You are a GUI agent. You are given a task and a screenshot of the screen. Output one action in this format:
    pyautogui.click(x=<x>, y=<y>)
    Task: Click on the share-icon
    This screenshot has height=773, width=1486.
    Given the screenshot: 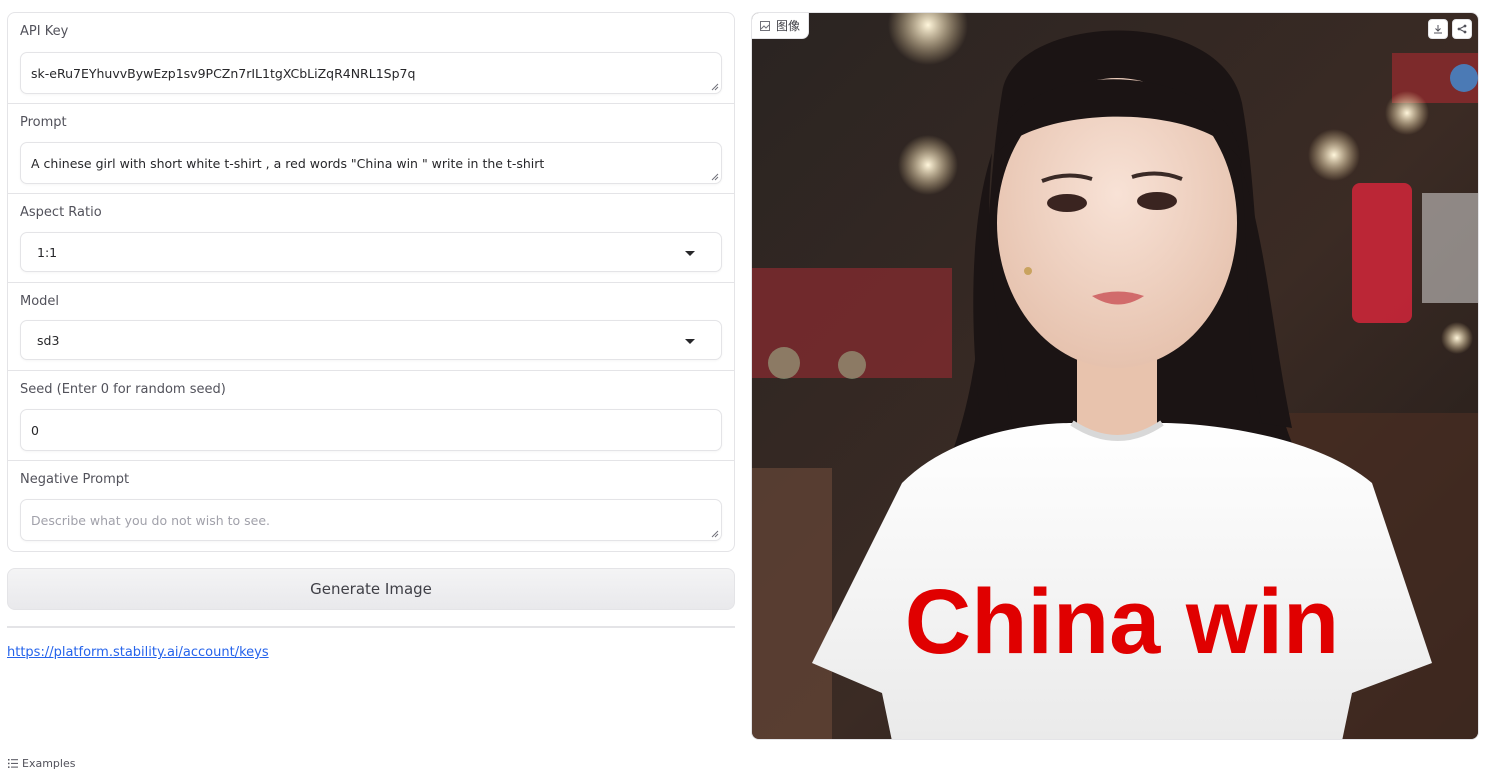 What is the action you would take?
    pyautogui.click(x=1462, y=29)
    